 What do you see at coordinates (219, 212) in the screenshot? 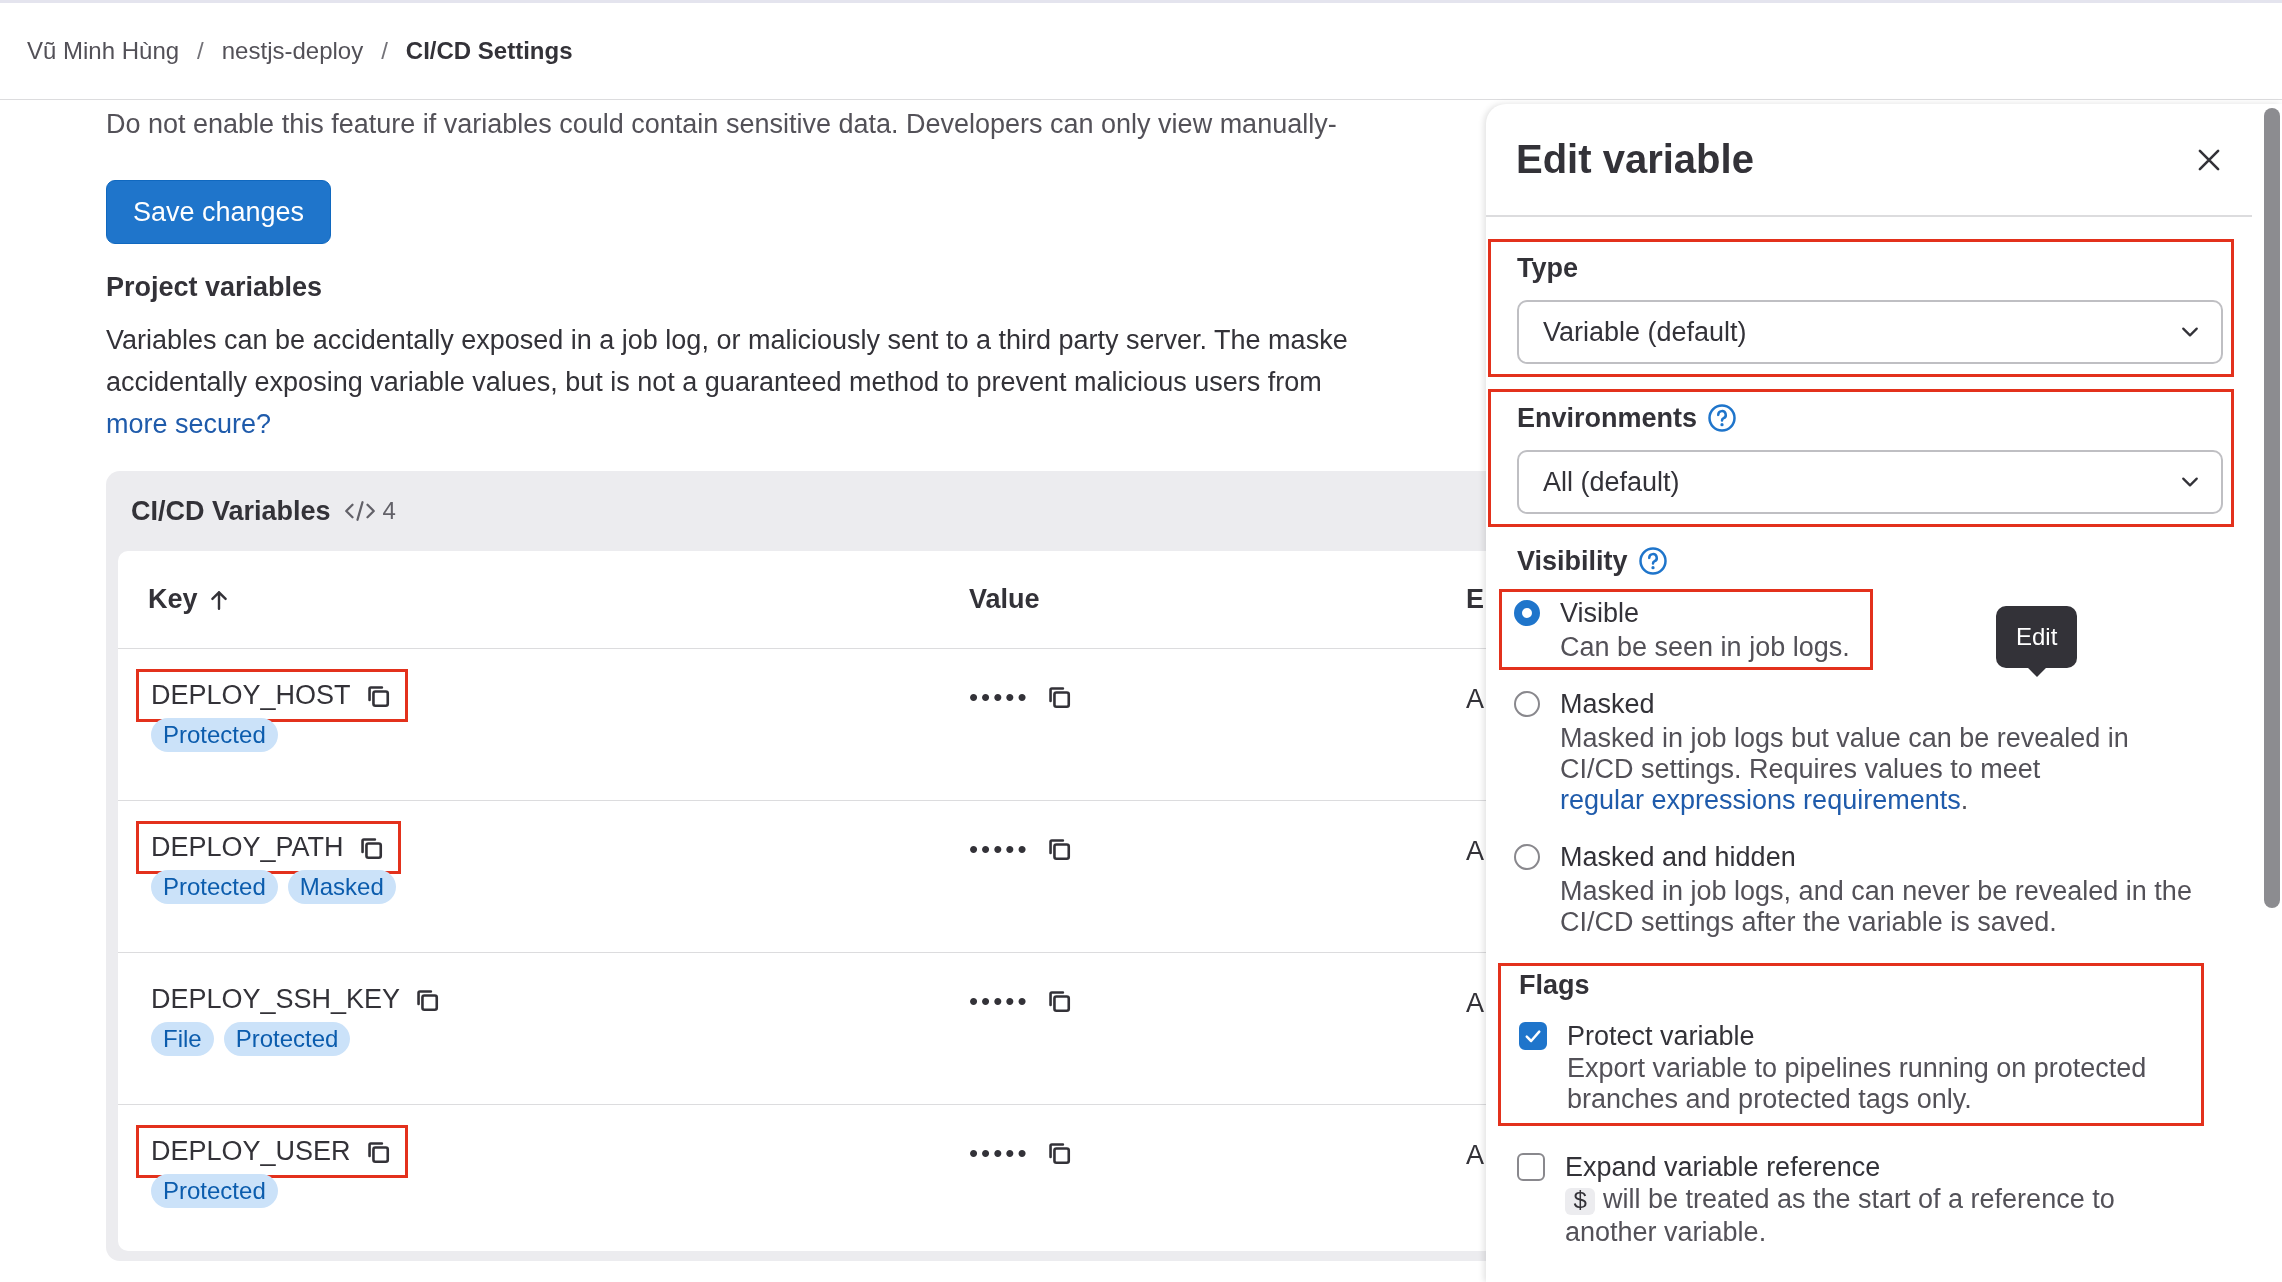
I see `save-button: Save changes` at bounding box center [219, 212].